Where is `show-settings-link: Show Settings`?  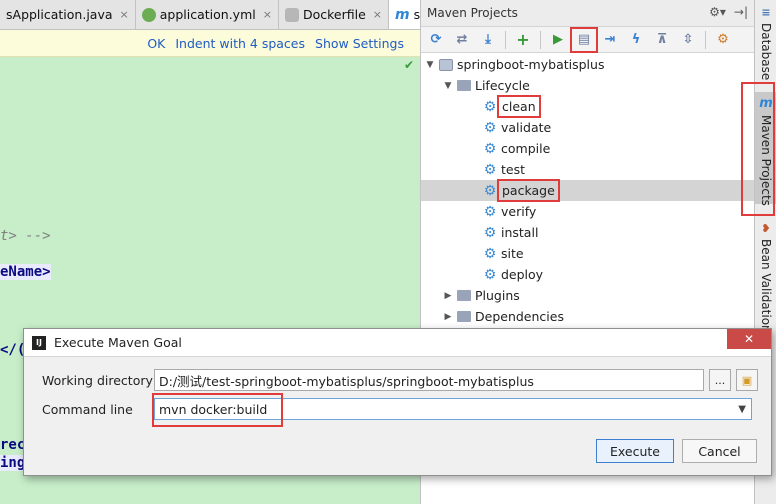
show-settings-link: Show Settings is located at coordinates (359, 43).